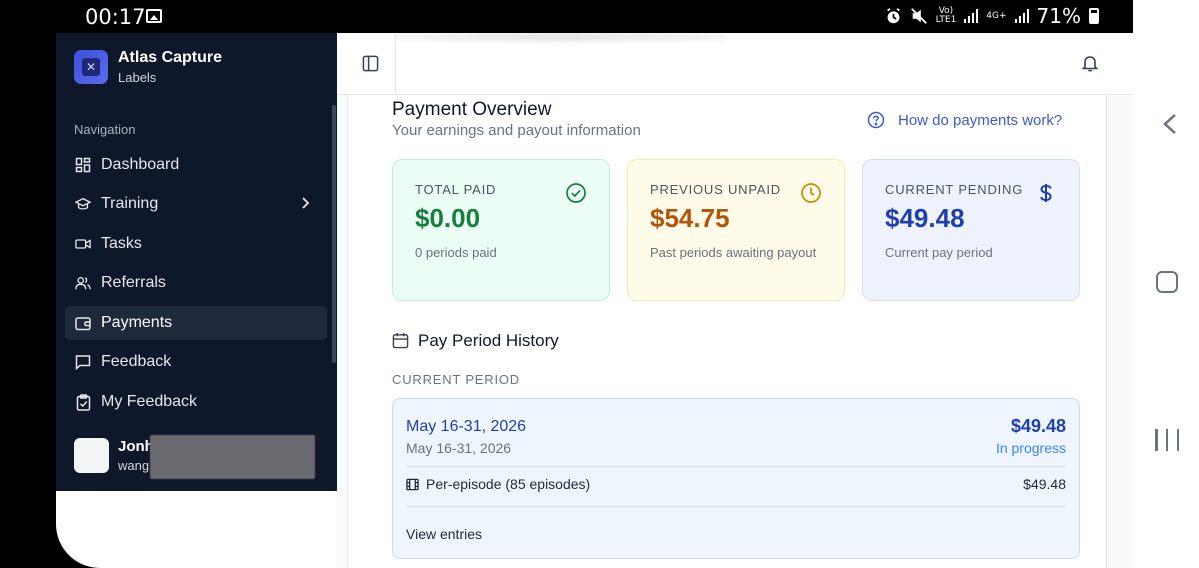 This screenshot has height=568, width=1199. Describe the element at coordinates (196, 283) in the screenshot. I see `sidebar-item-referrals: Referrals` at that location.